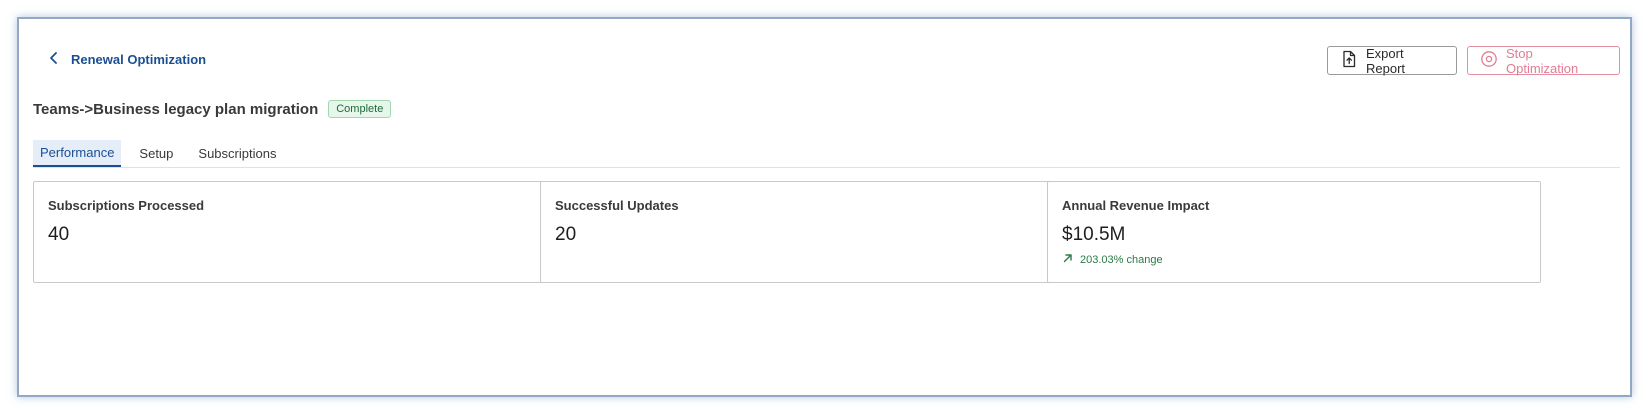 This screenshot has width=1650, height=415. Describe the element at coordinates (59, 234) in the screenshot. I see `metric-value: 40` at that location.